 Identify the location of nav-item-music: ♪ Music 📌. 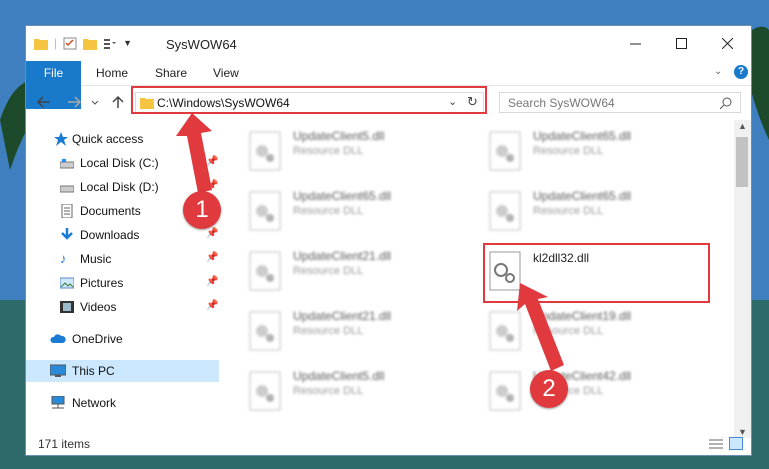
(122, 259).